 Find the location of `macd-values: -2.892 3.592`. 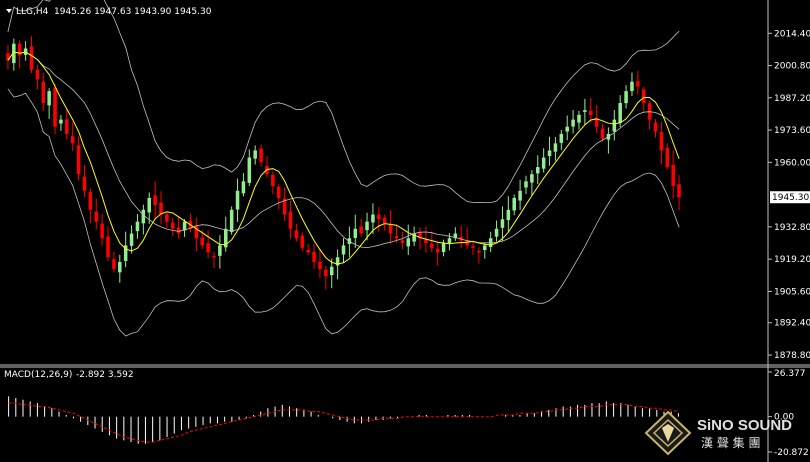

macd-values: -2.892 3.592 is located at coordinates (105, 375).